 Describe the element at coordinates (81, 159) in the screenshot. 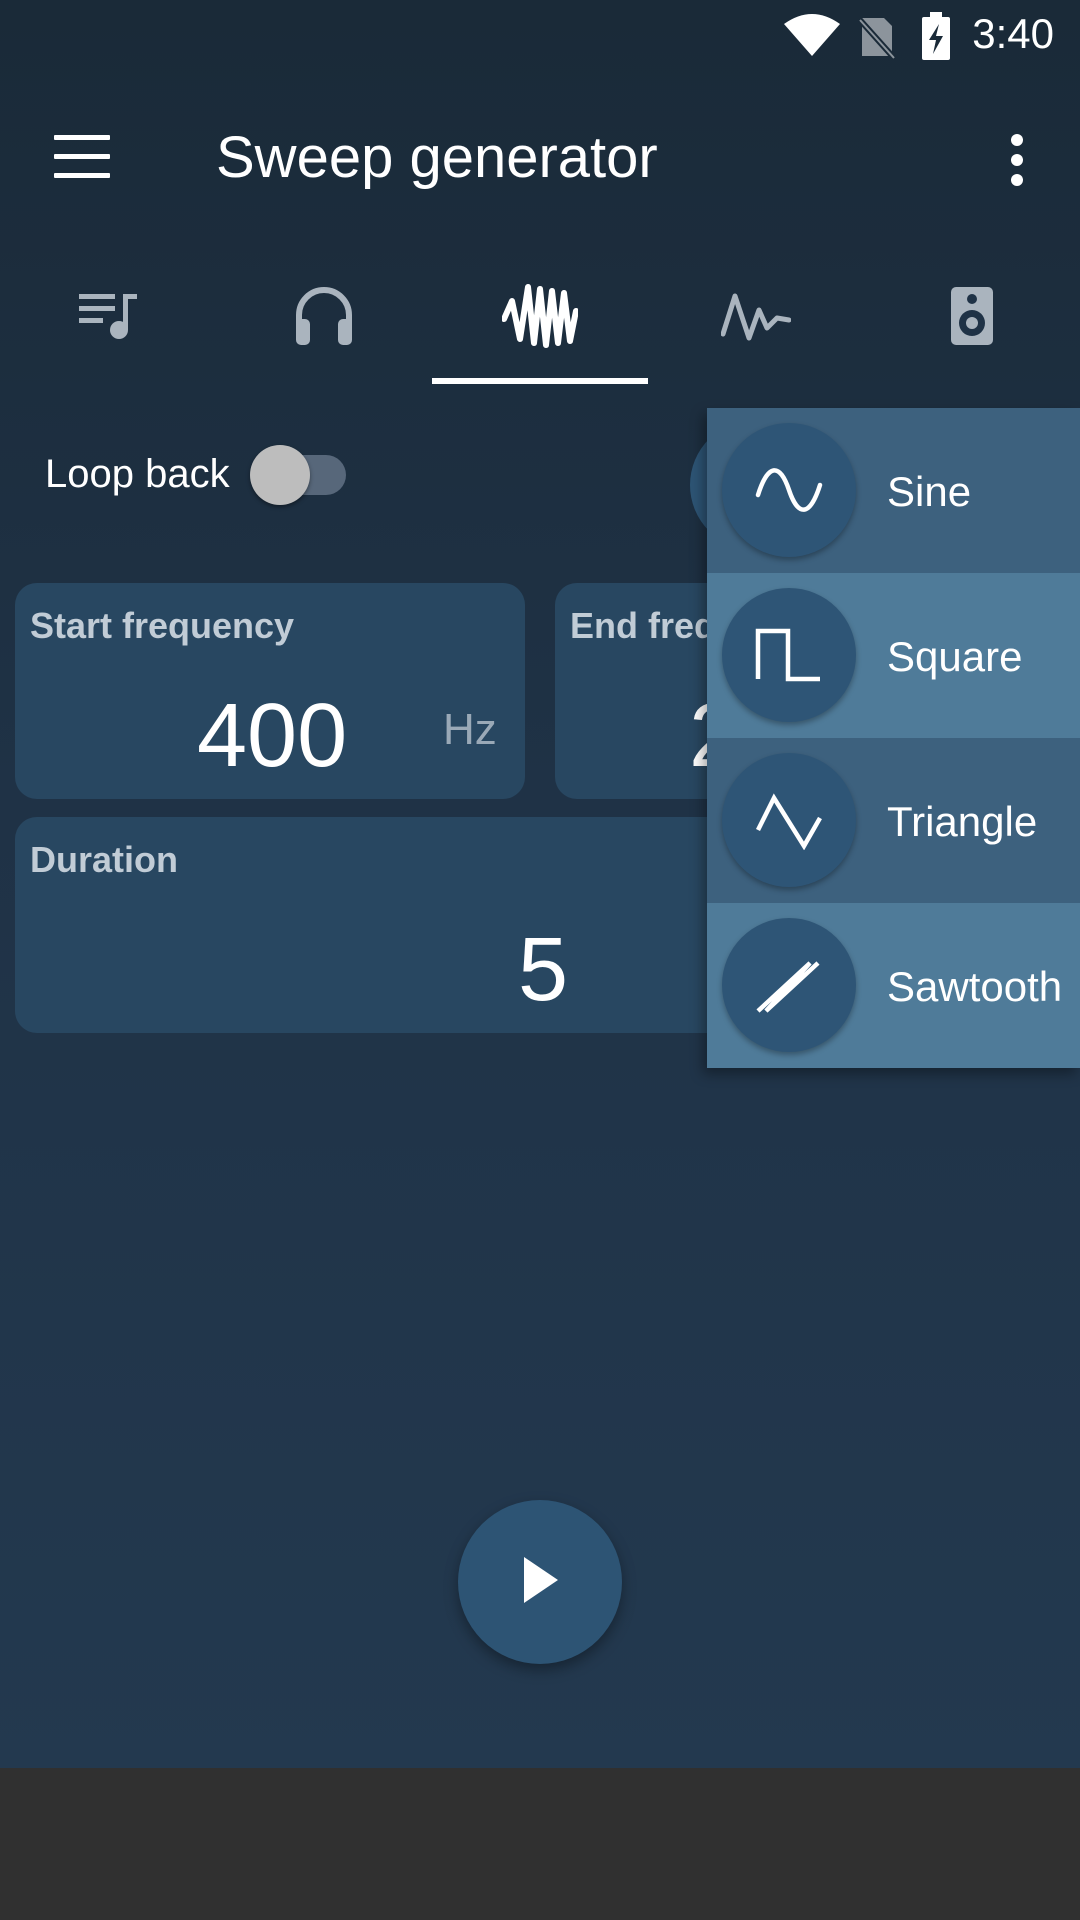

I see `hamburger-menu-icon` at that location.